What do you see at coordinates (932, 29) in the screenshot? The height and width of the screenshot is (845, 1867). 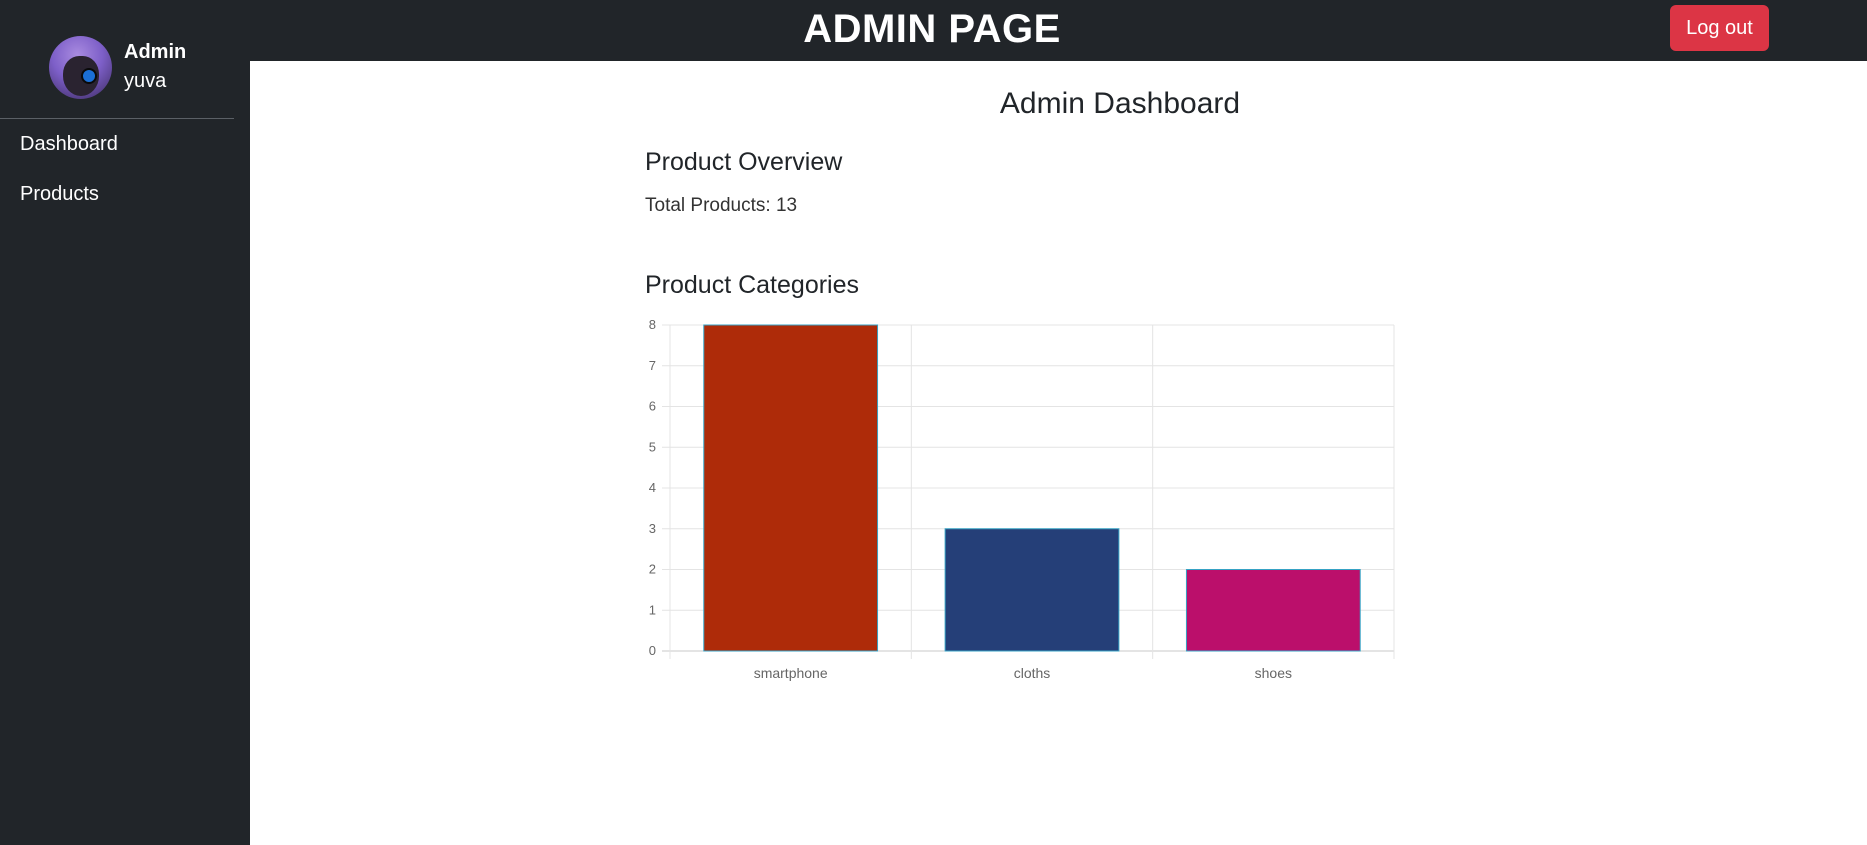 I see `page-header-title: ADMIN PAGE` at bounding box center [932, 29].